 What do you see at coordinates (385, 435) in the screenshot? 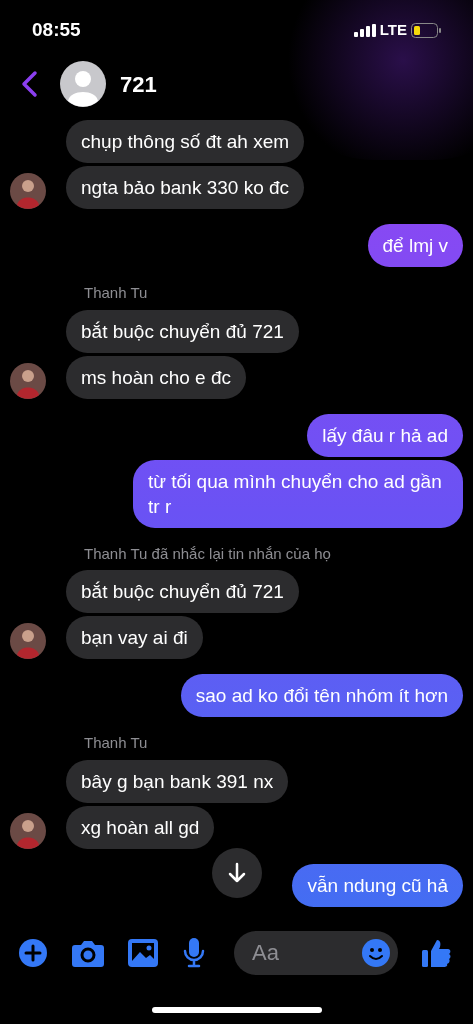
I see `message-bubble: lấy đâu r hả ad` at bounding box center [385, 435].